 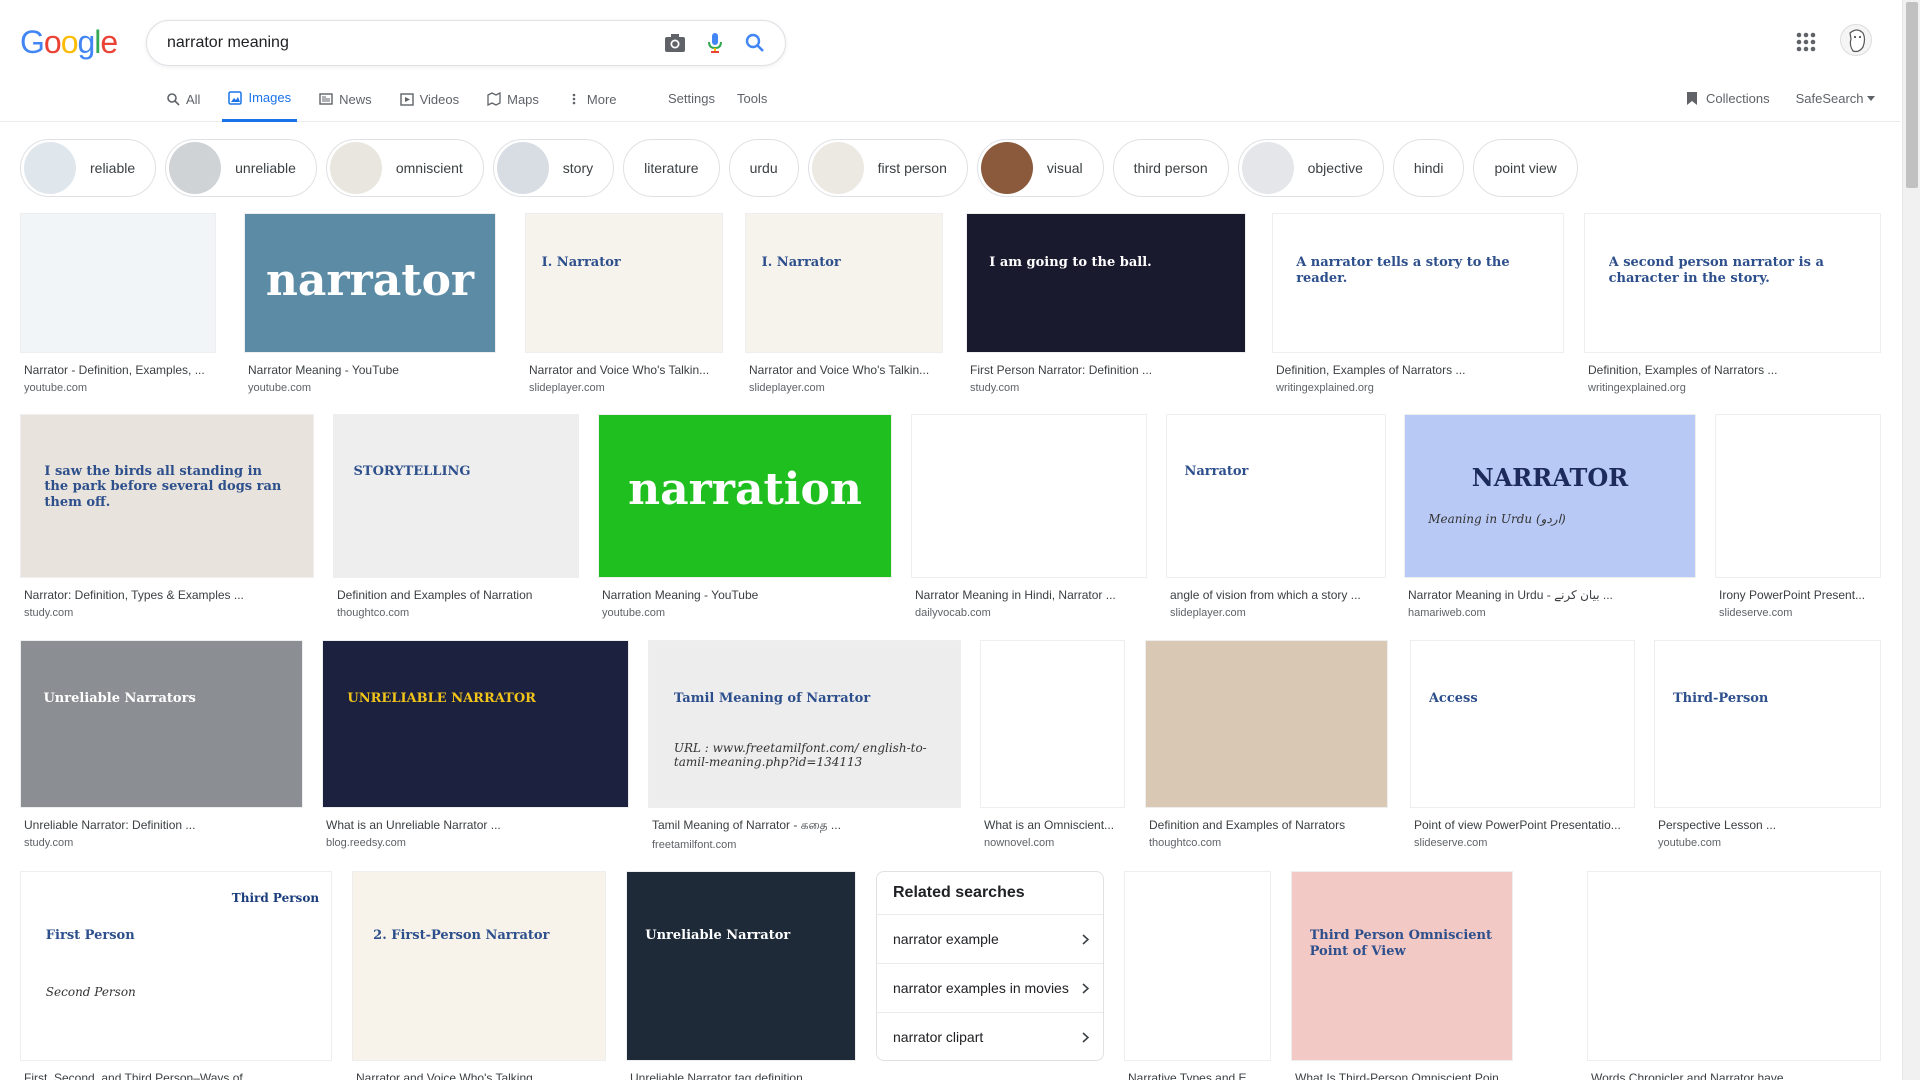 What do you see at coordinates (741, 966) in the screenshot?
I see `result-thumbnail: Unreliable Narrator` at bounding box center [741, 966].